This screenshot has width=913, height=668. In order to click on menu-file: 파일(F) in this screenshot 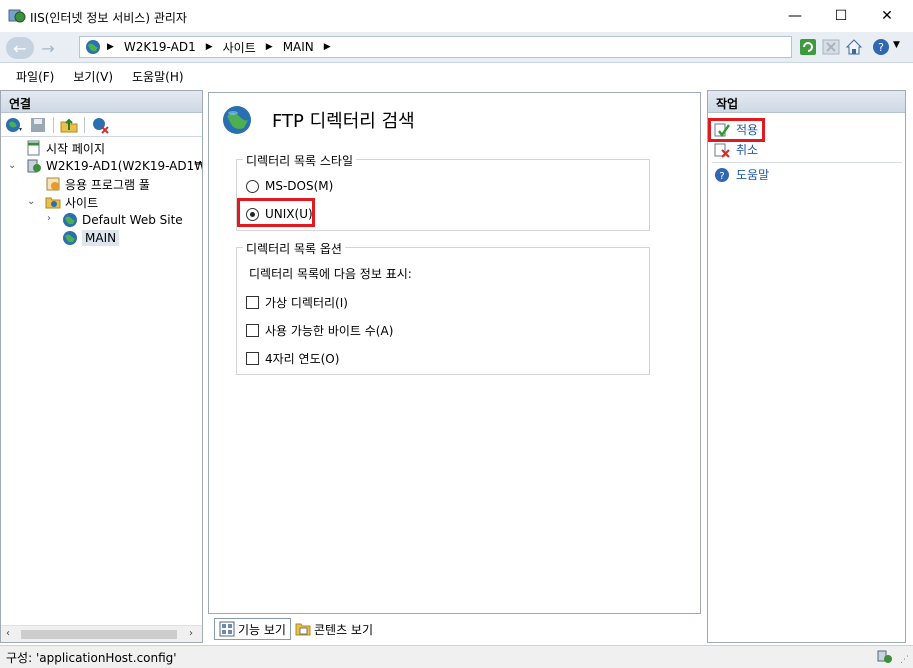, I will do `click(35, 76)`.